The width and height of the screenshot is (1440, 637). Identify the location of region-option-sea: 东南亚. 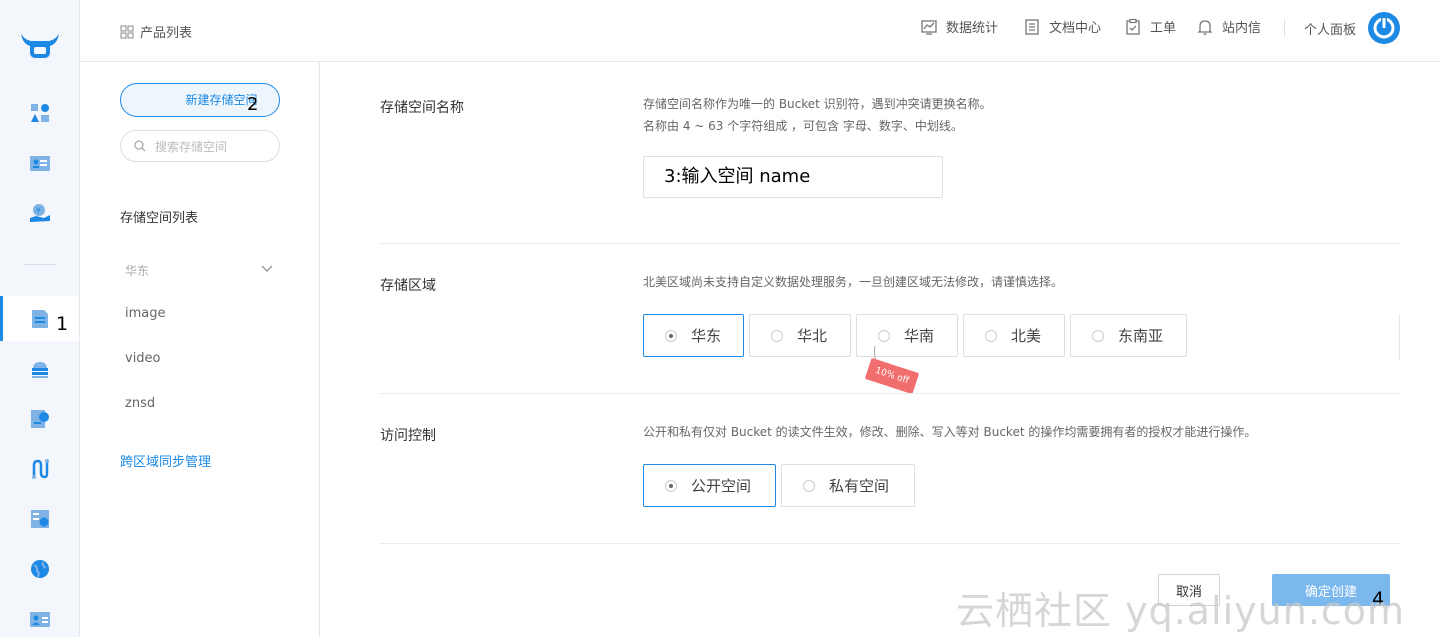
(1128, 335).